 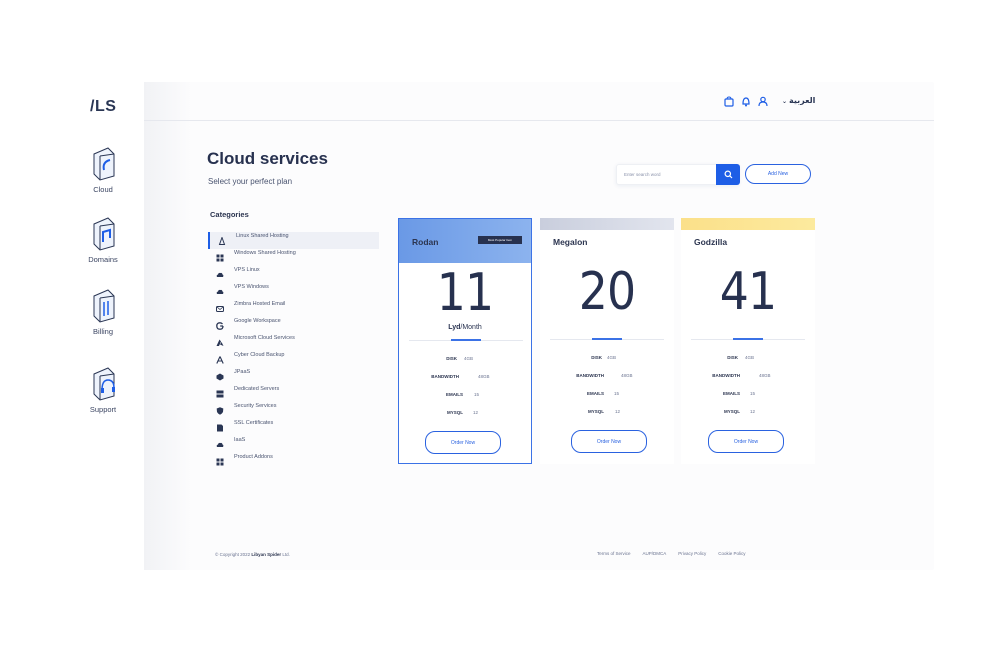 What do you see at coordinates (220, 428) in the screenshot?
I see `certificate-icon` at bounding box center [220, 428].